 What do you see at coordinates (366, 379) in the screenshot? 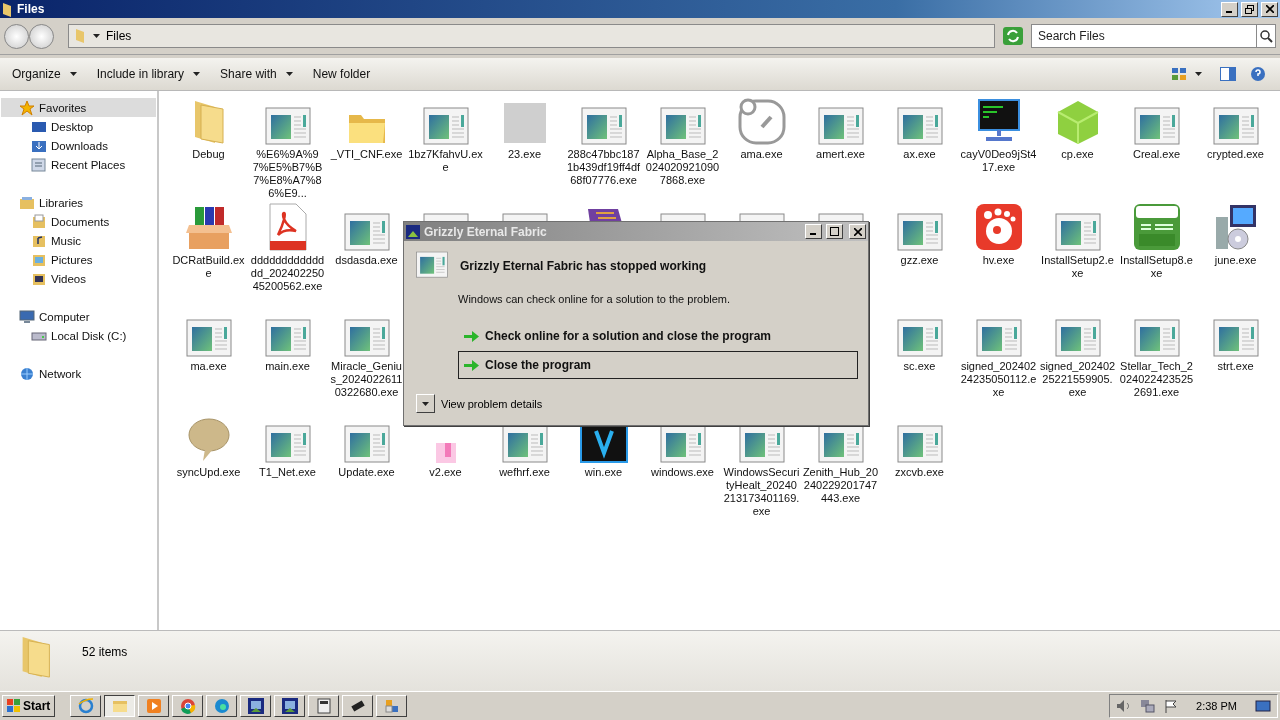
I see `file-name: Miracle_Genius_20240226110322680.exe` at bounding box center [366, 379].